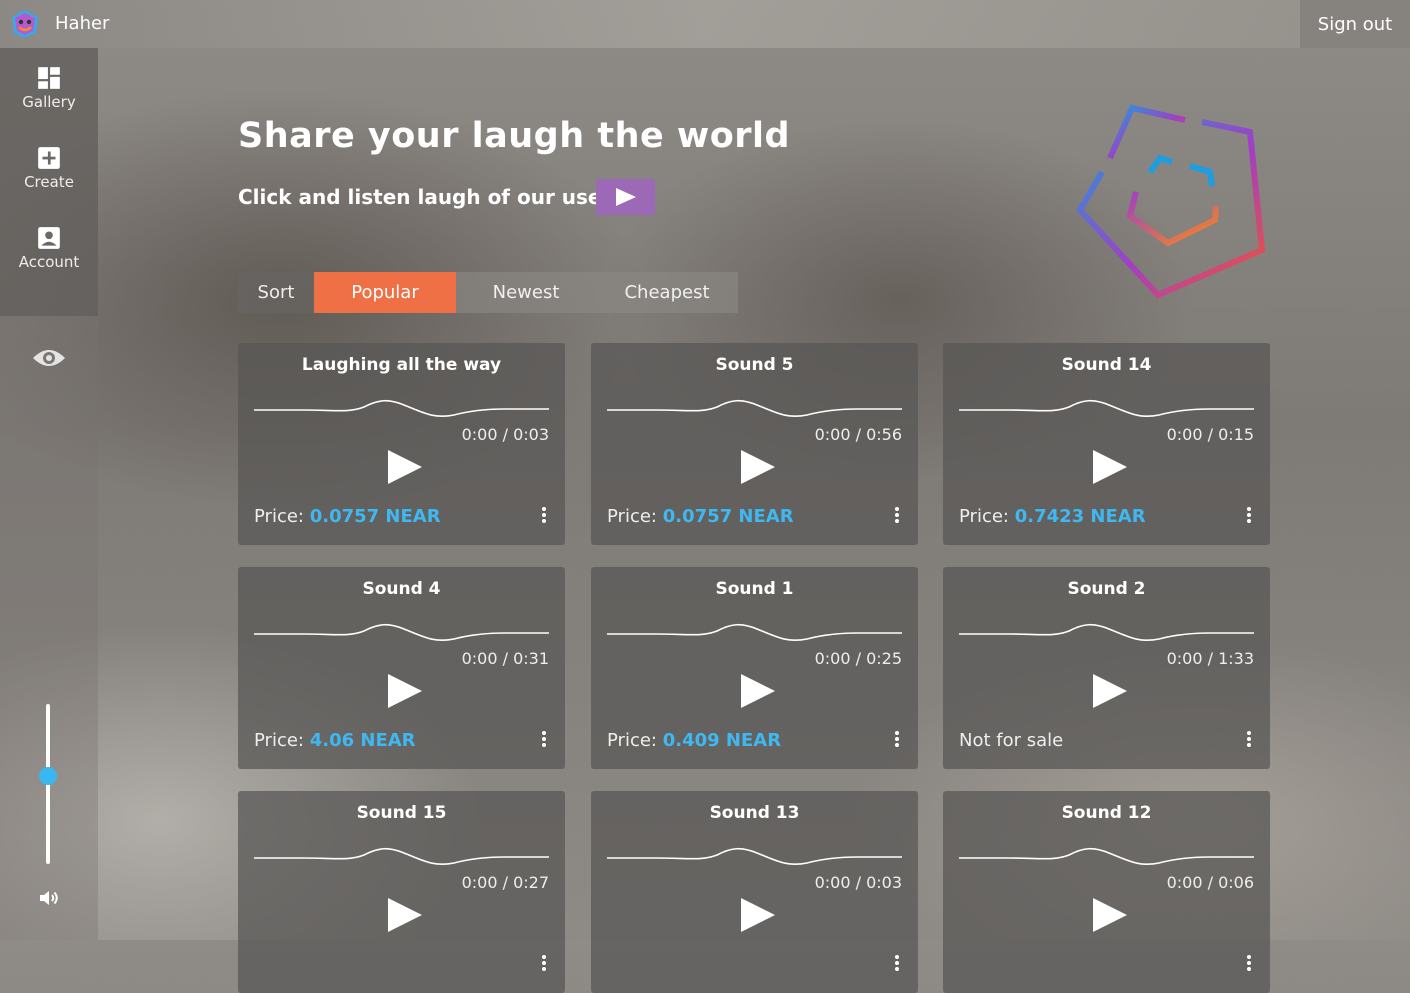  What do you see at coordinates (1210, 882) in the screenshot?
I see `sound-time: 0:00 / 0:06` at bounding box center [1210, 882].